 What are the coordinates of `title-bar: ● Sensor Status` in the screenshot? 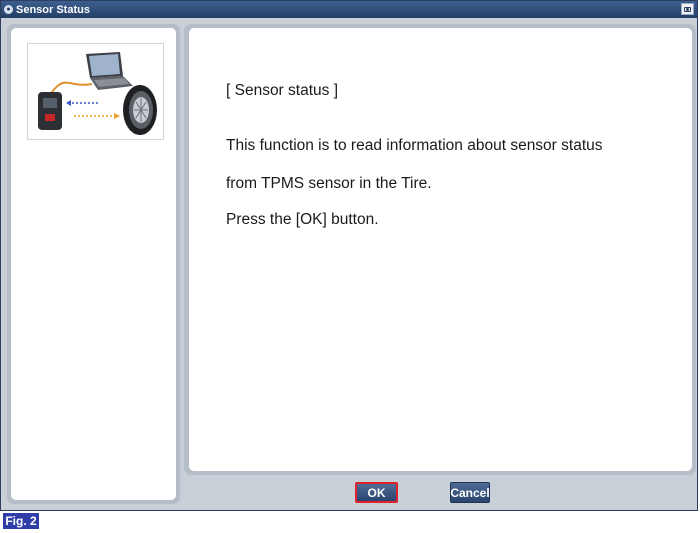 It's located at (349, 9).